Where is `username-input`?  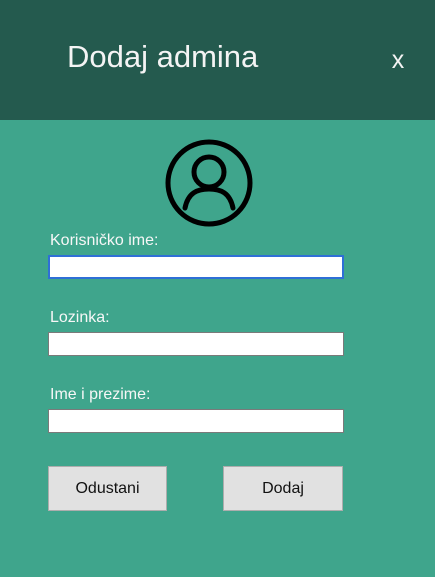
username-input is located at coordinates (196, 267).